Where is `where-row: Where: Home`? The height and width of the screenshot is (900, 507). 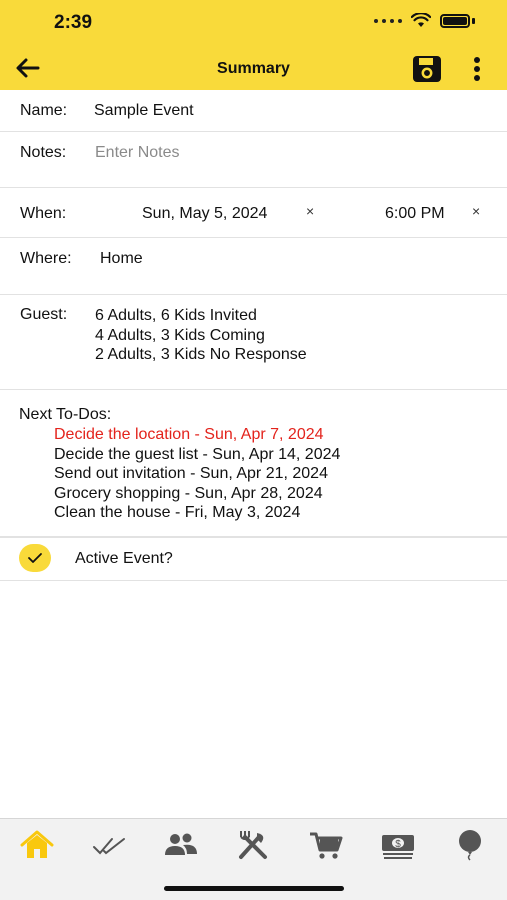
where-row: Where: Home is located at coordinates (253, 266).